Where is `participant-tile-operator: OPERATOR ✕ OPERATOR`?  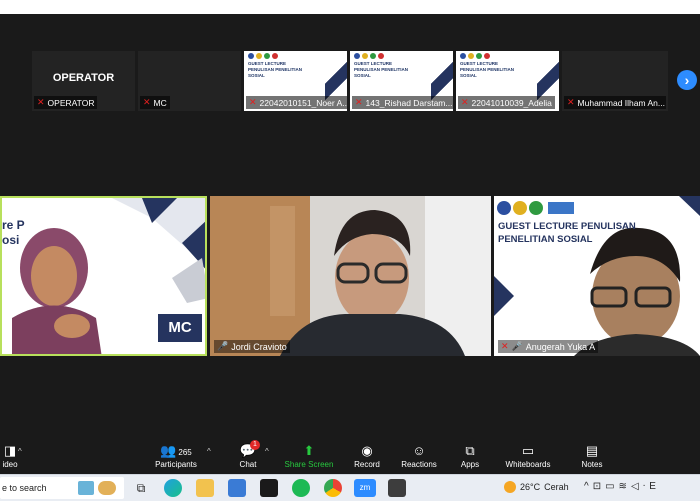
participant-tile-operator: OPERATOR ✕ OPERATOR is located at coordinates (83, 81).